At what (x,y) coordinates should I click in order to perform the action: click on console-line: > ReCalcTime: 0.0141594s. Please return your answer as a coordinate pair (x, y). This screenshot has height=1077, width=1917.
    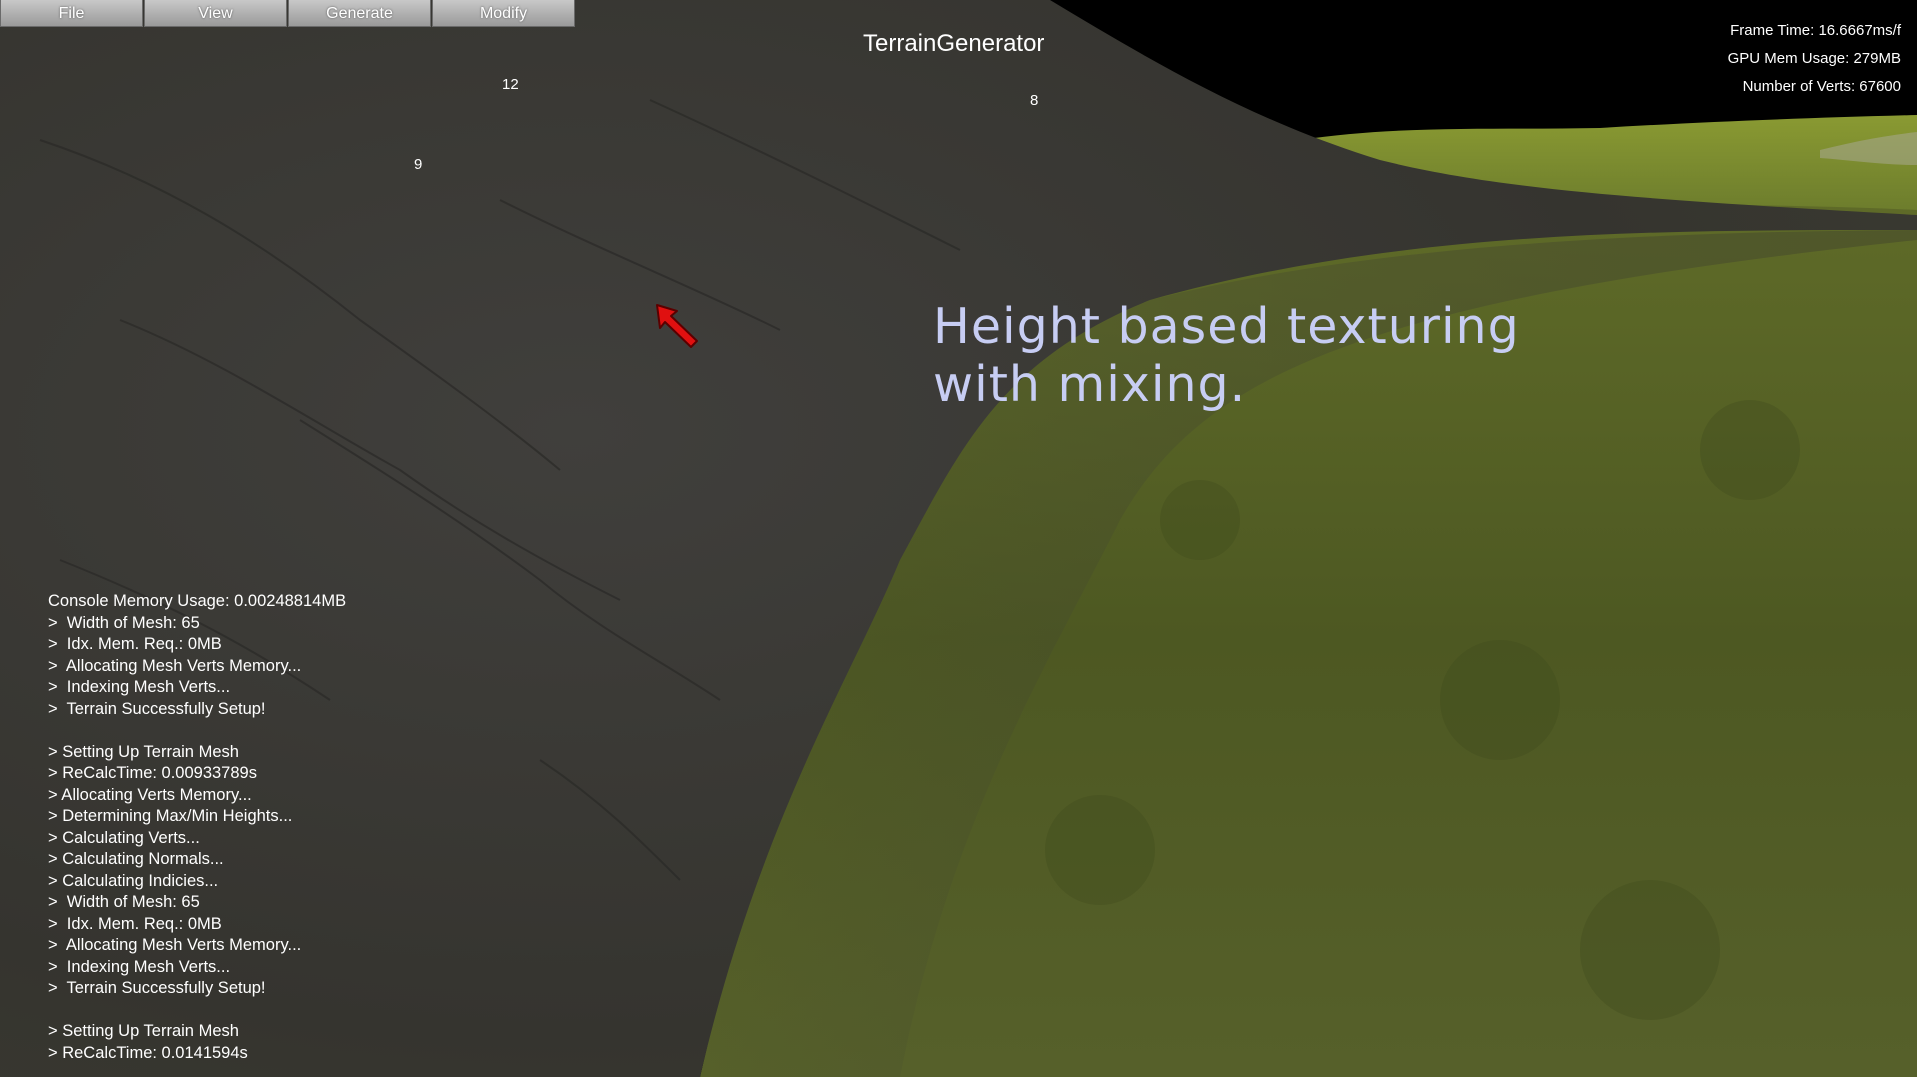
    Looking at the image, I should click on (148, 1052).